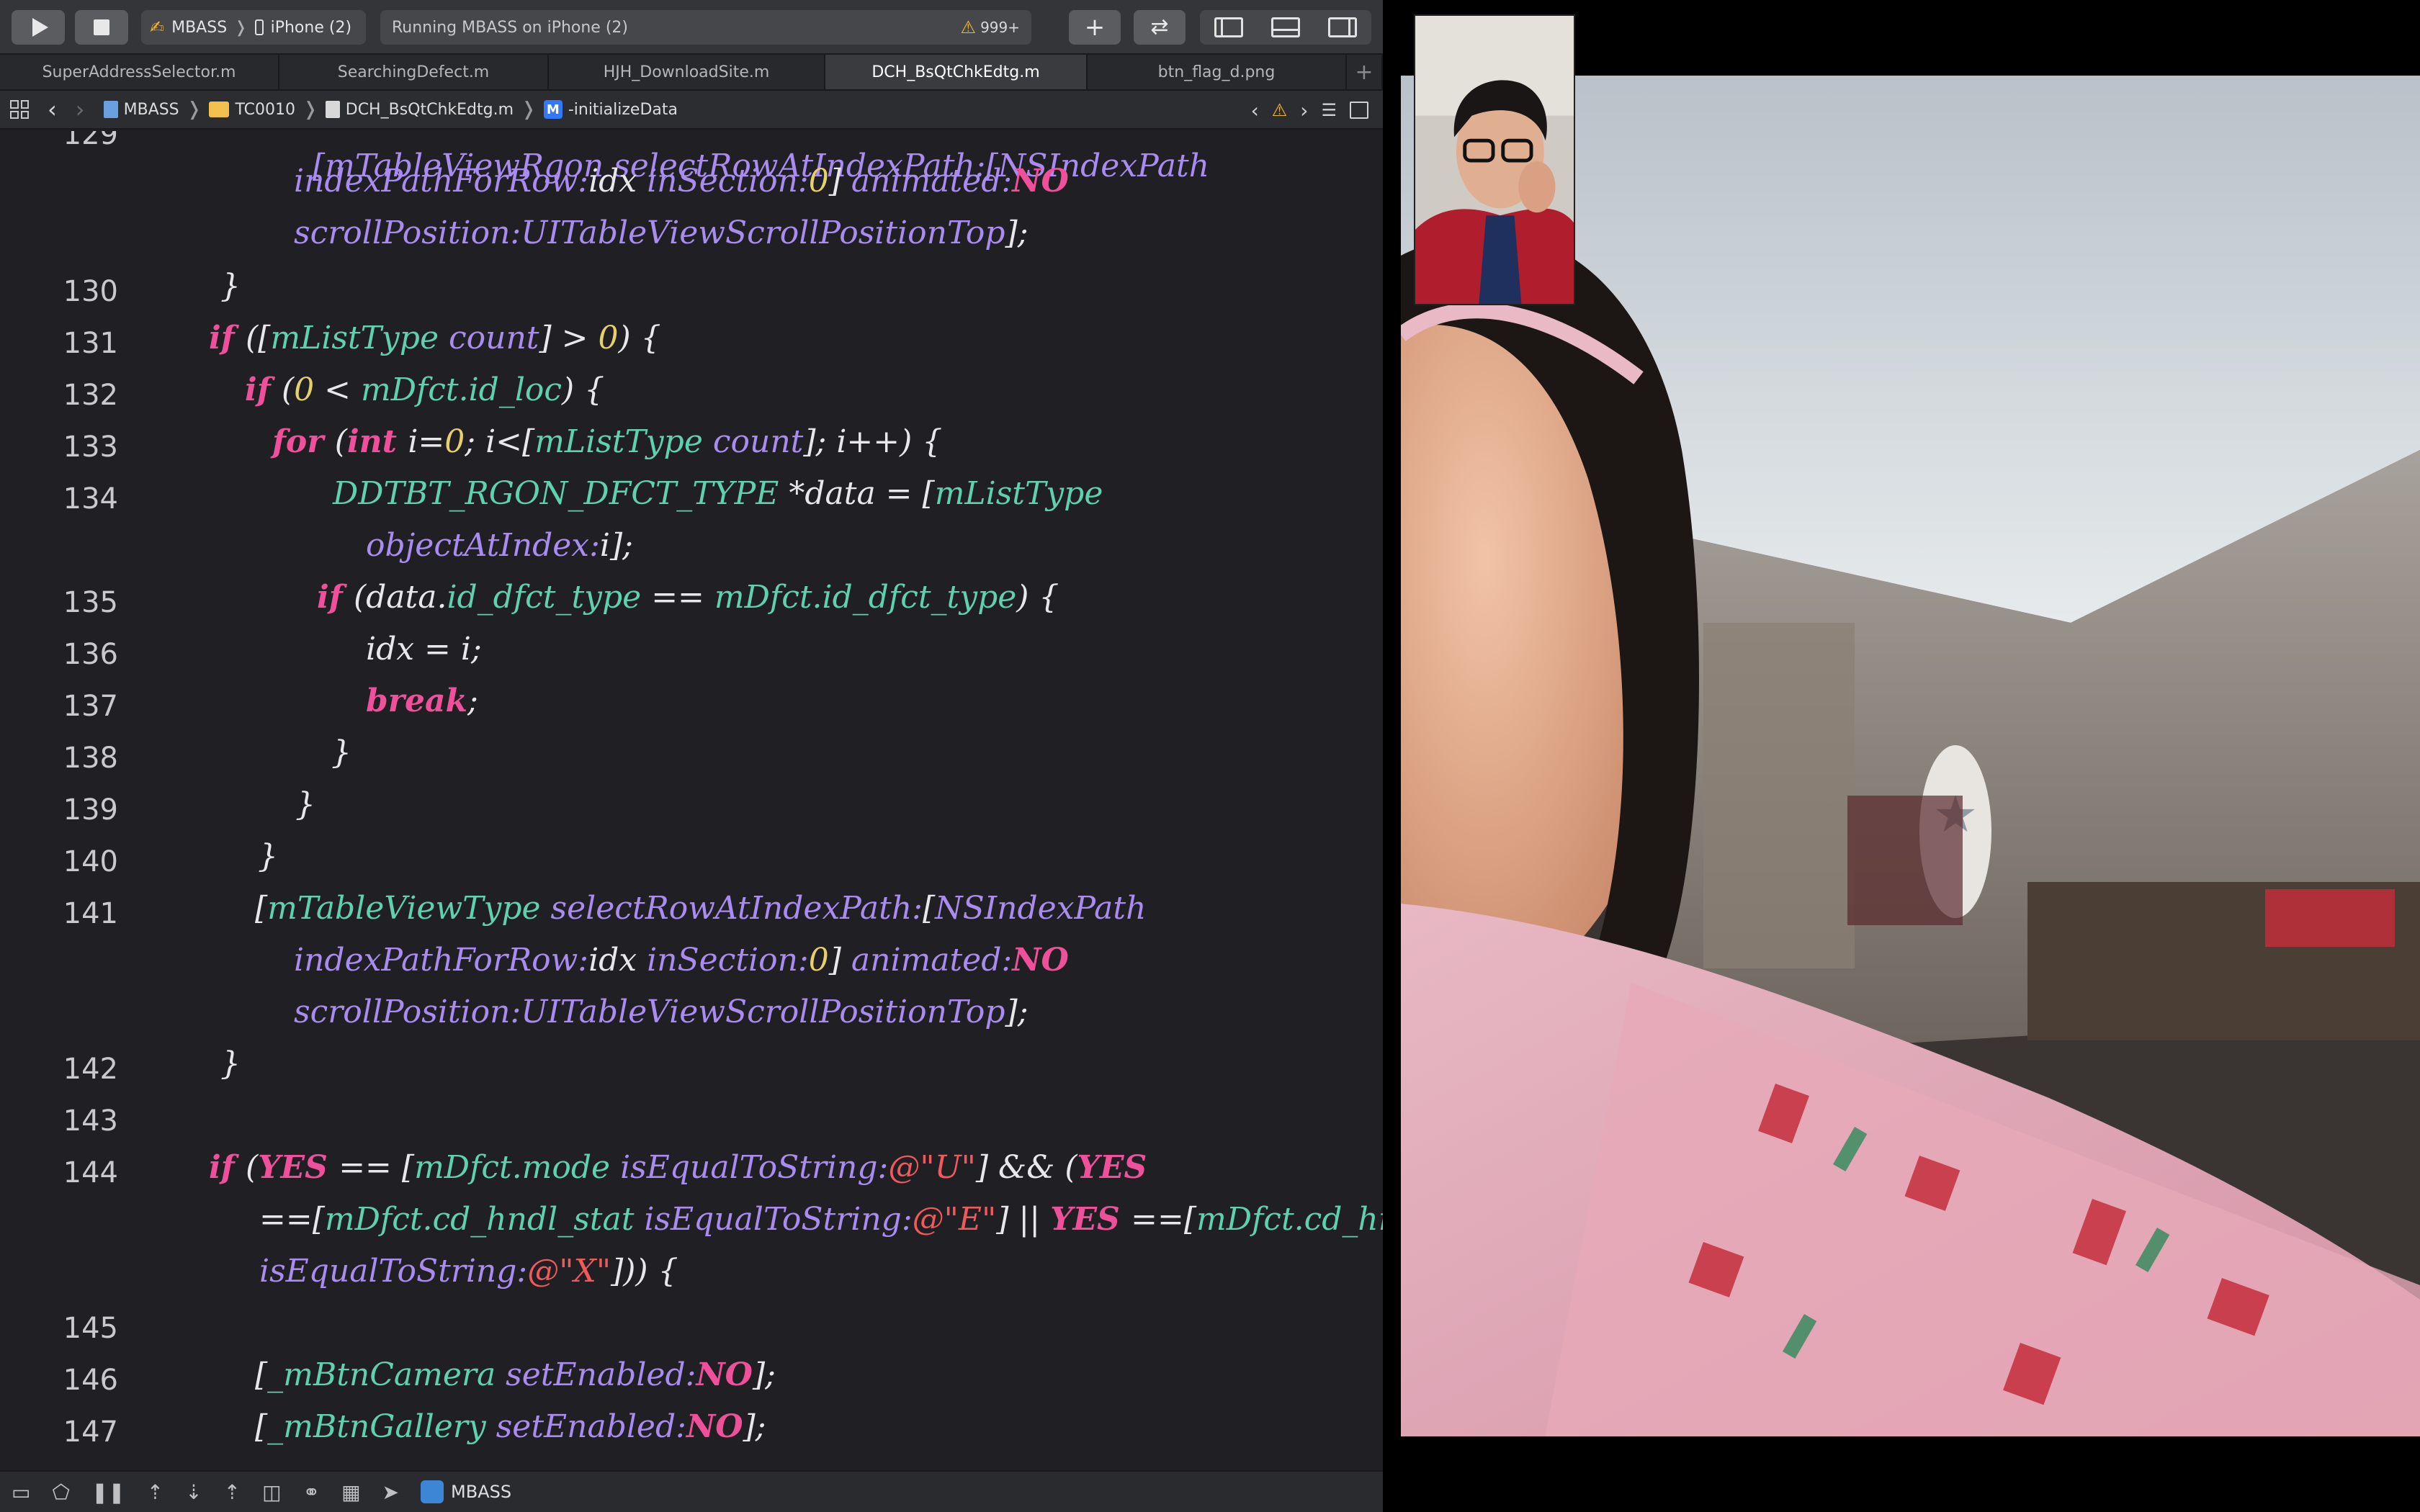 The image size is (2420, 1512). I want to click on line-number: 143, so click(90, 1121).